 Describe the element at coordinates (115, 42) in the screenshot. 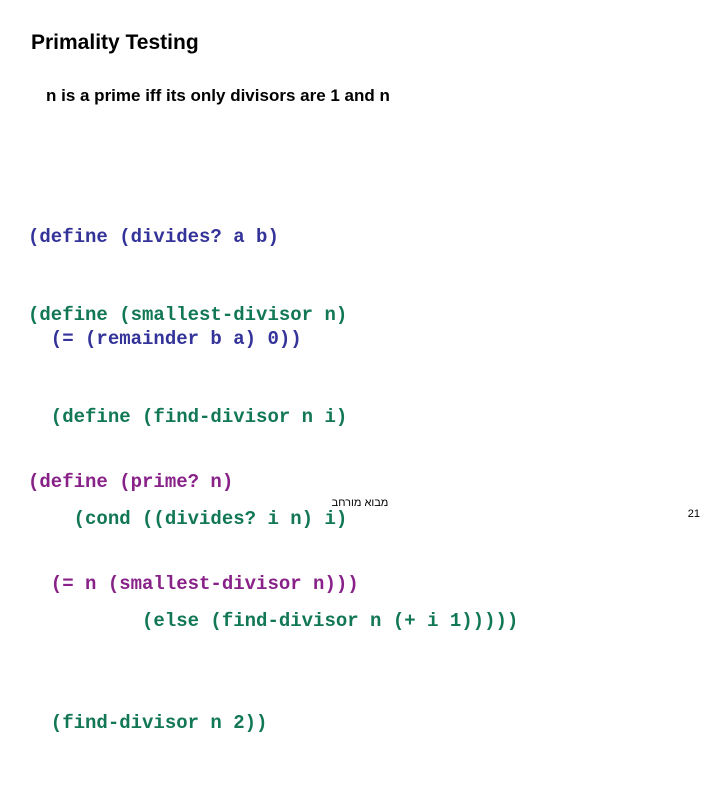

I see `page-title: Primality Testing` at that location.